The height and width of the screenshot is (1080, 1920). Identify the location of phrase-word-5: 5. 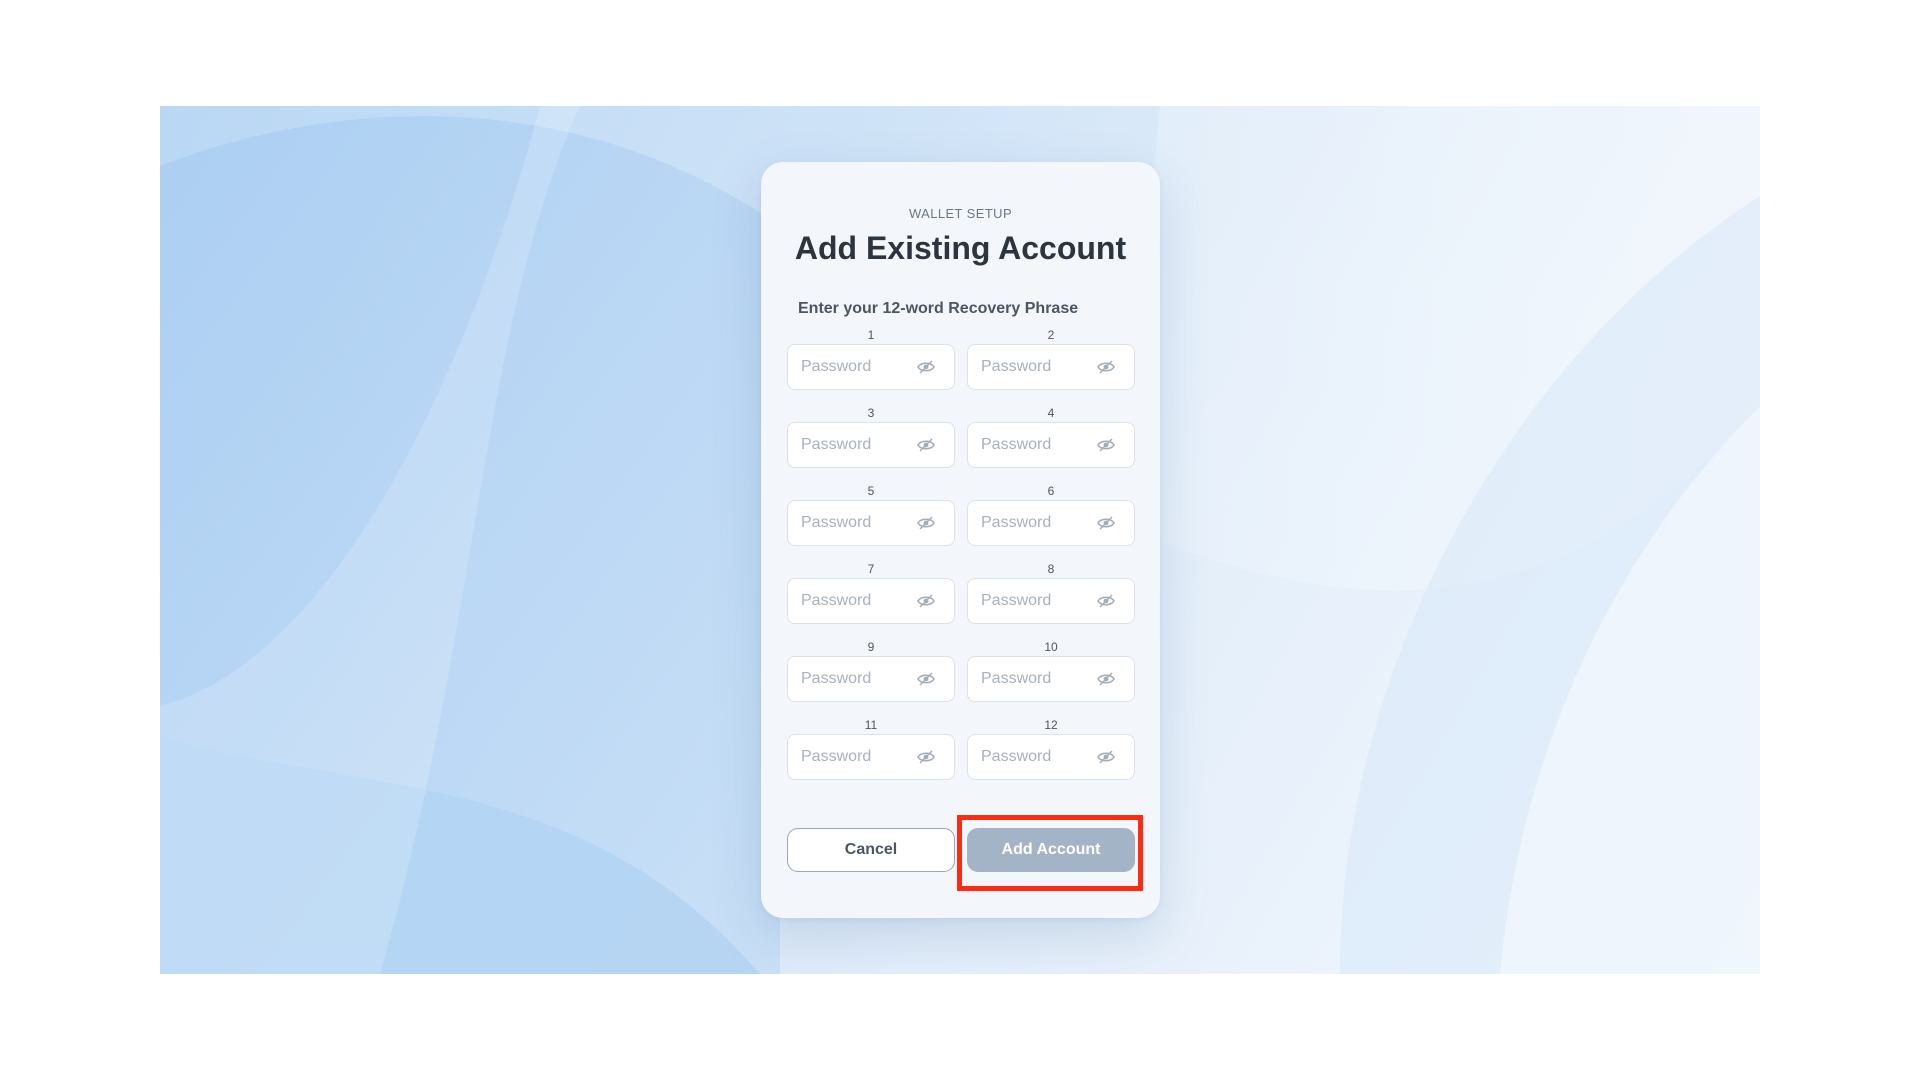
(871, 521).